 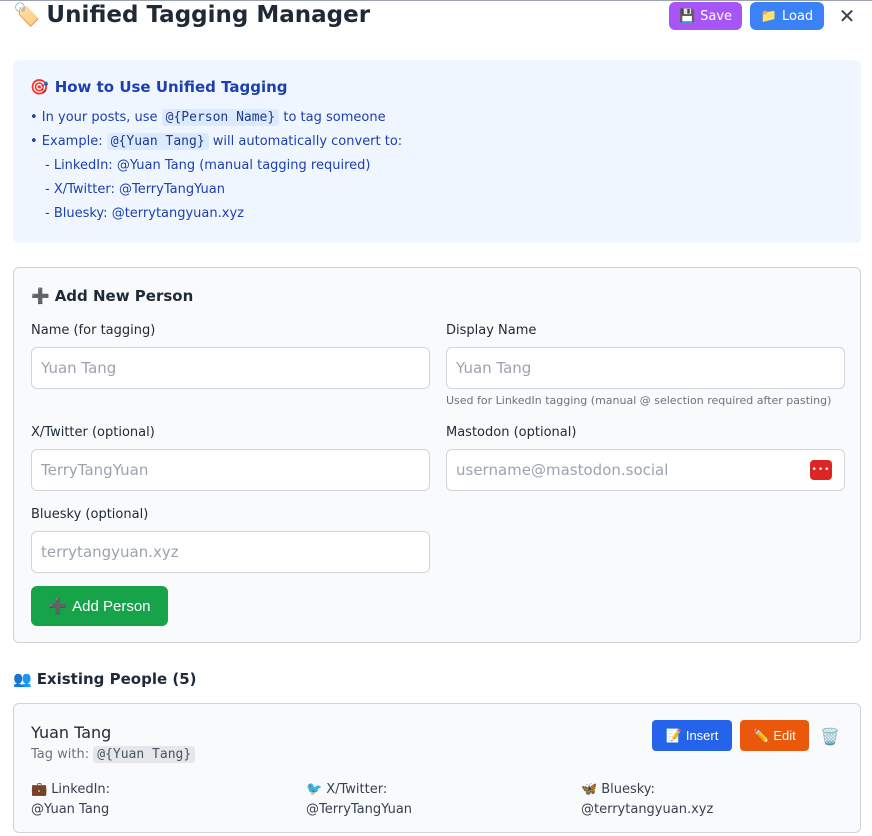 What do you see at coordinates (359, 809) in the screenshot?
I see `twitter-value: @TerryTangYuan` at bounding box center [359, 809].